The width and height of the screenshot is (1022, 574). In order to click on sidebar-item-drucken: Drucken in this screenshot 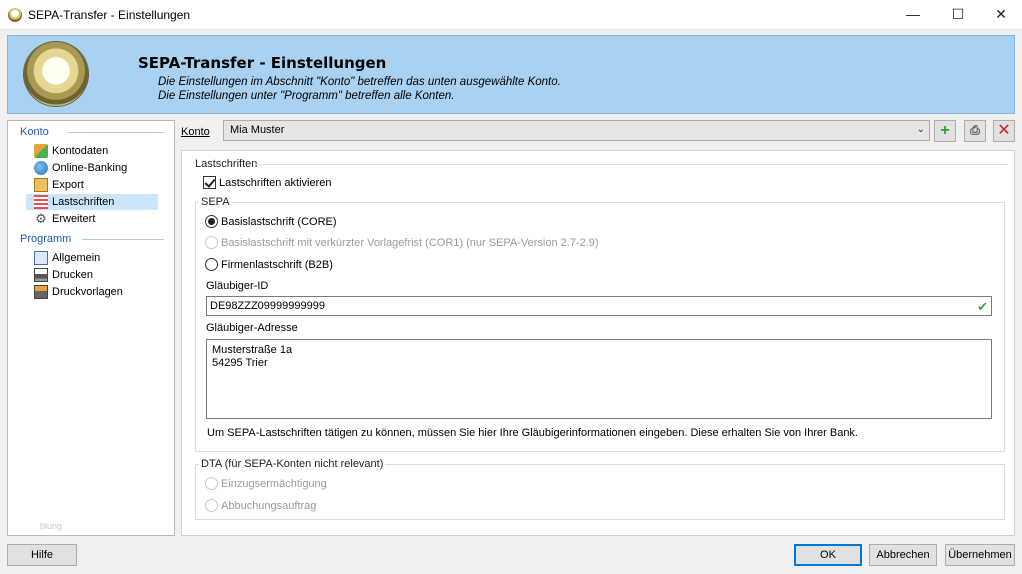, I will do `click(95, 275)`.